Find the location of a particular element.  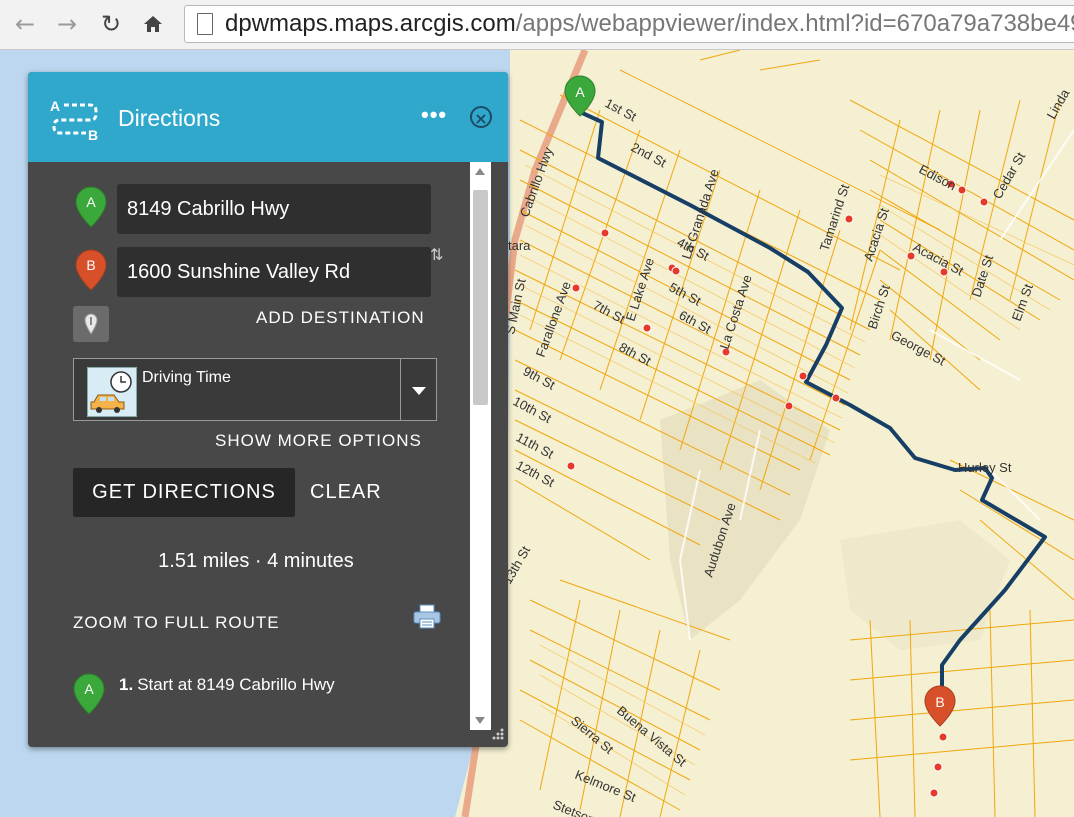

direction-step: 1. Start at 8149 Cabrillo Hwy is located at coordinates (227, 685).